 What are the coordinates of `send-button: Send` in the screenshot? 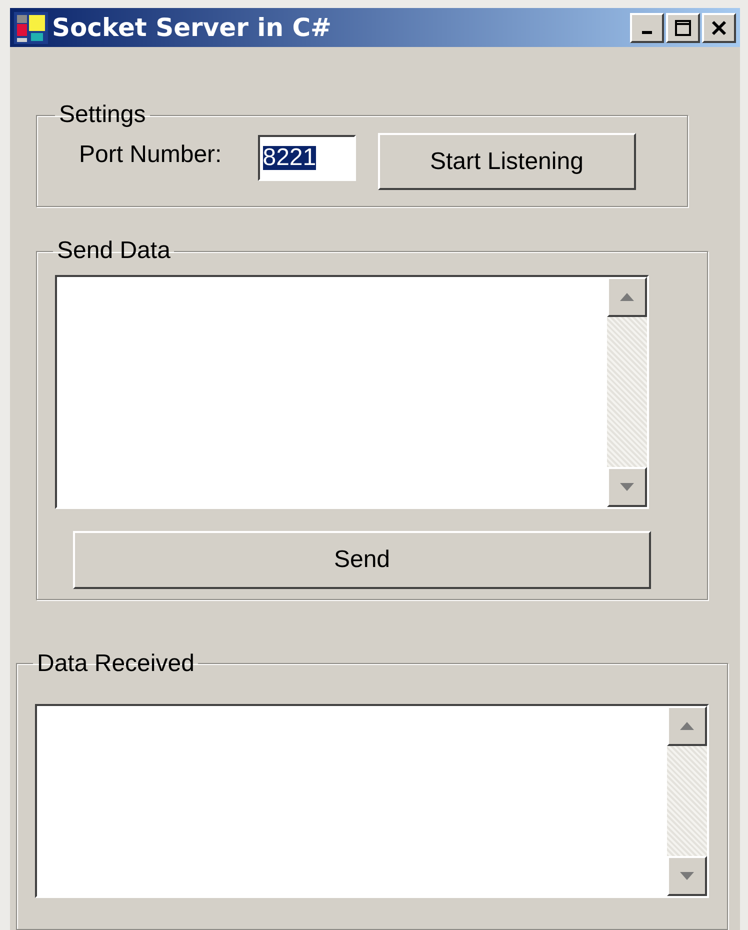 It's located at (362, 560).